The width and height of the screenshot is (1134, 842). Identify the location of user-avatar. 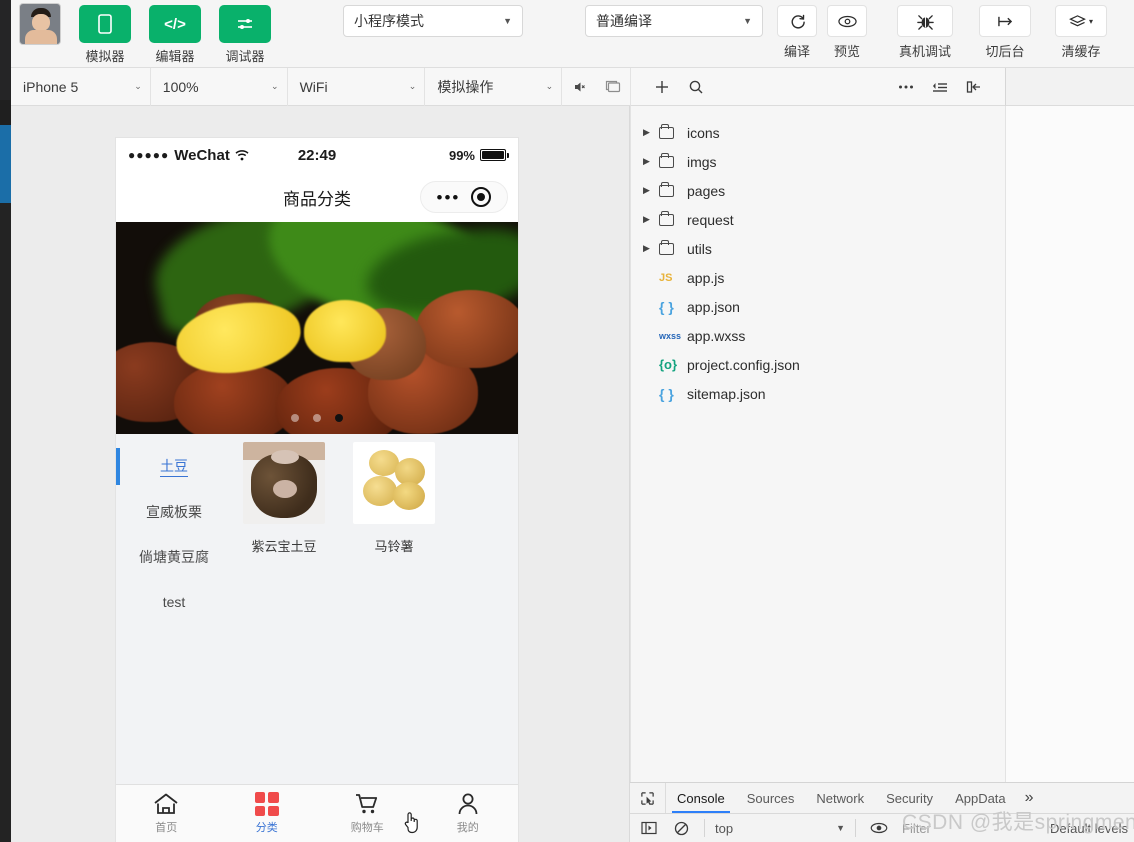
(40, 24).